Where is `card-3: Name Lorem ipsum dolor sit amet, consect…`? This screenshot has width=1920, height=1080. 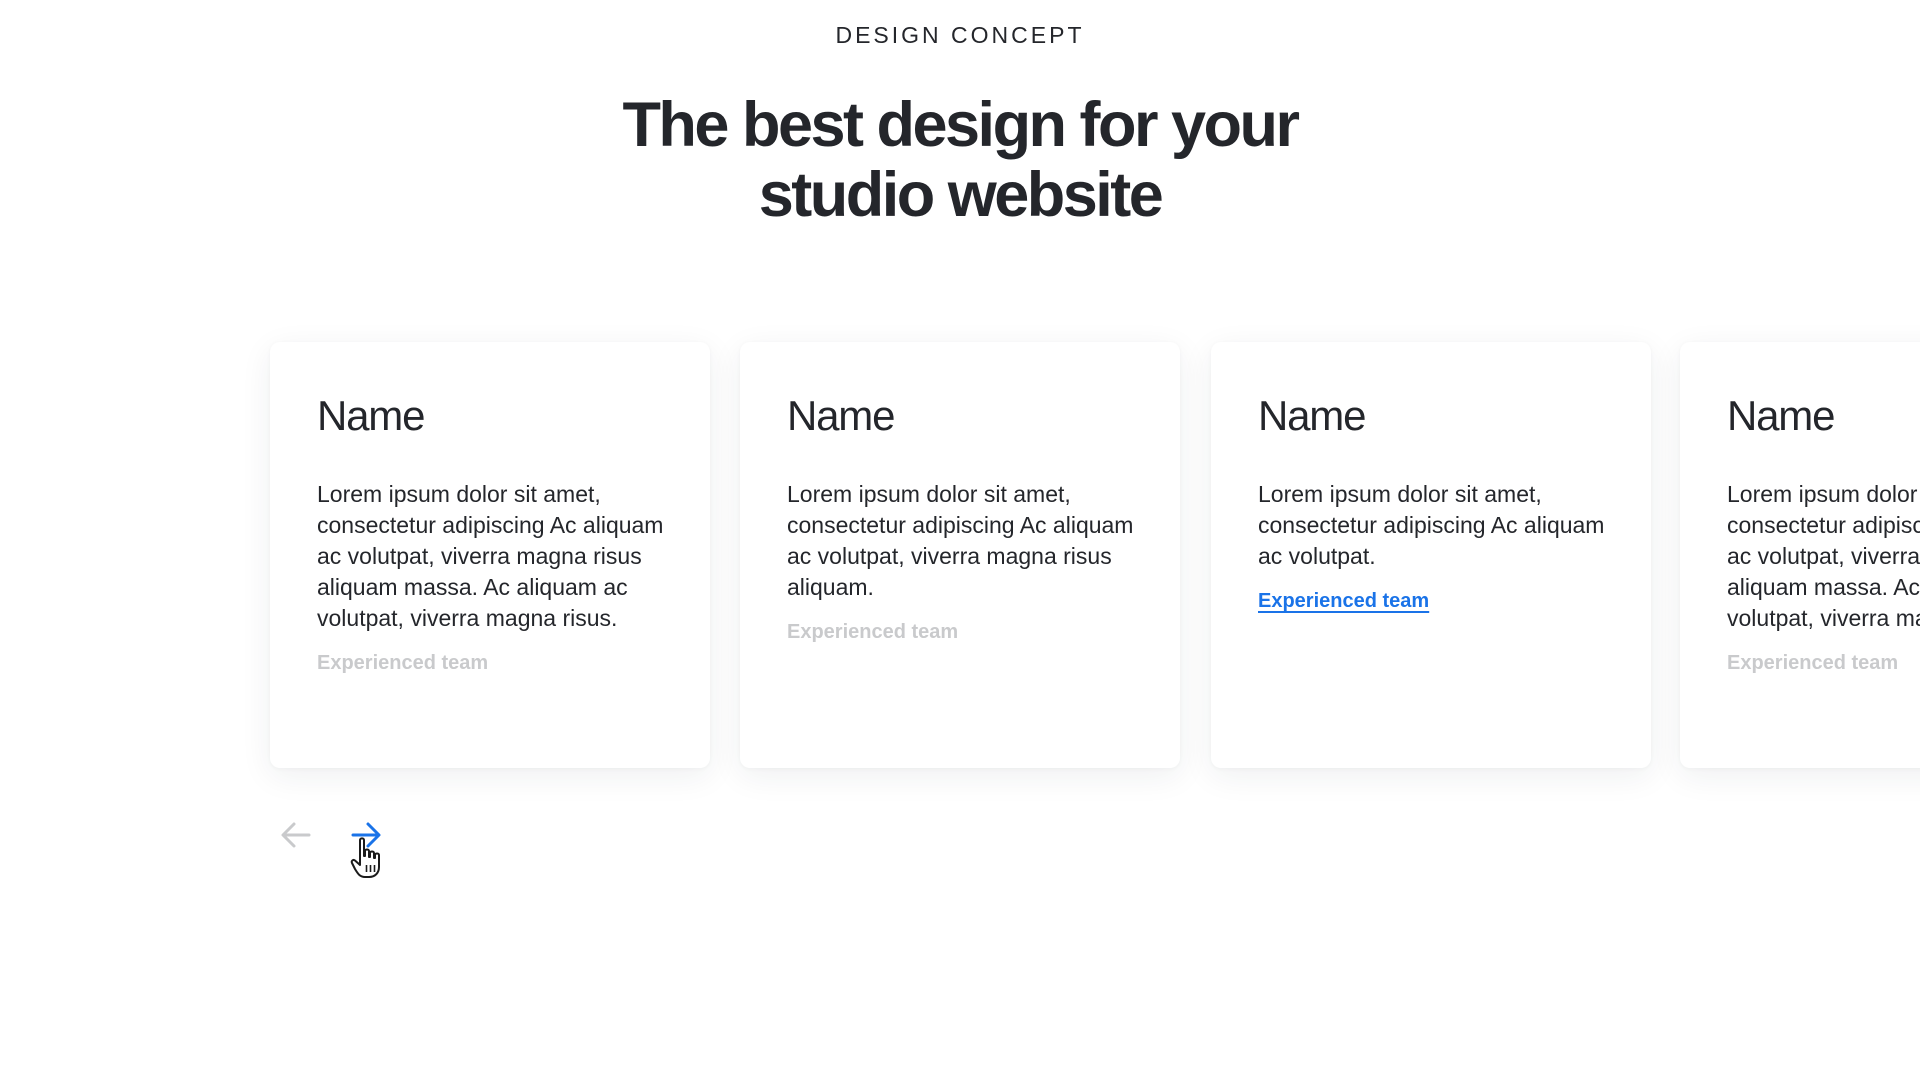
card-3: Name Lorem ipsum dolor sit amet, consect… is located at coordinates (1431, 555).